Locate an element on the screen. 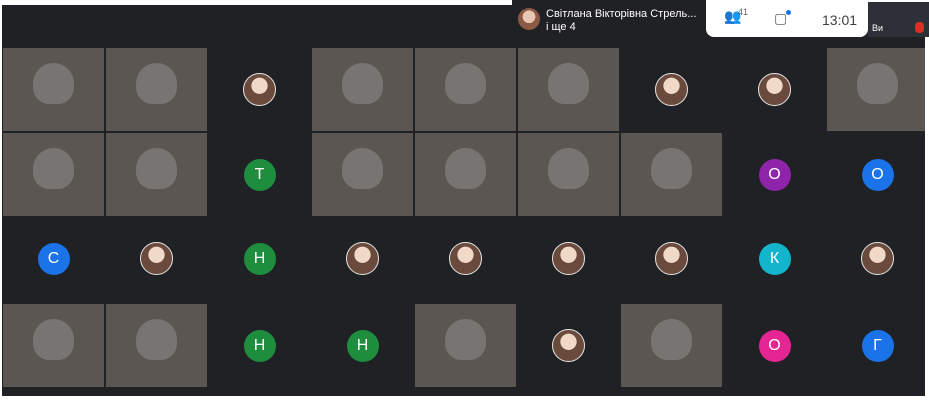 The image size is (929, 400). chat-notification-icon is located at coordinates (788, 12).